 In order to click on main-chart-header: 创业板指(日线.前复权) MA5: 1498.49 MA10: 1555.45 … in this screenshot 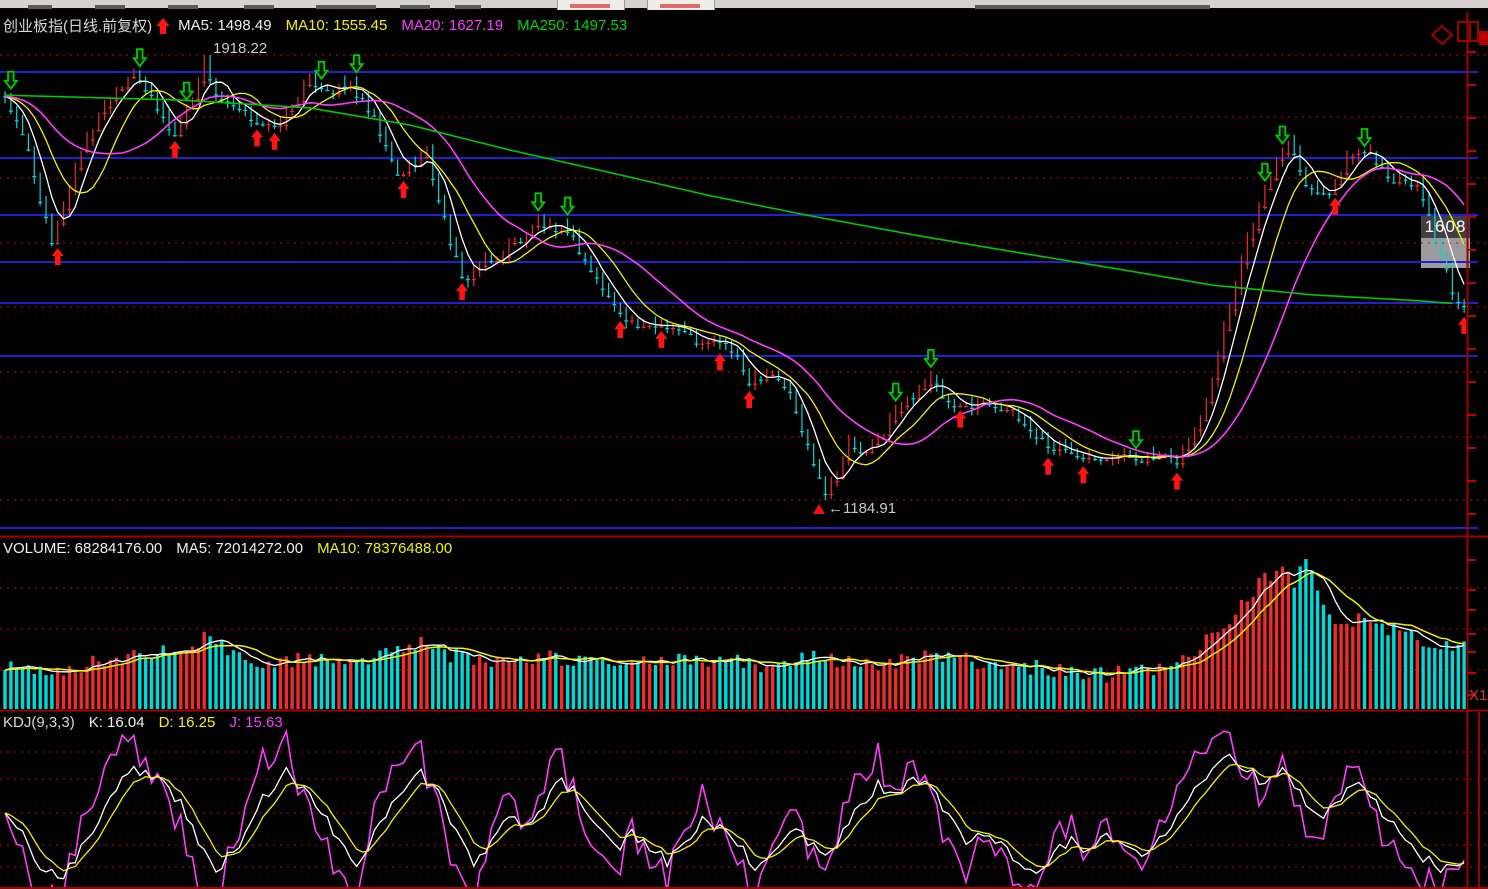, I will do `click(322, 25)`.